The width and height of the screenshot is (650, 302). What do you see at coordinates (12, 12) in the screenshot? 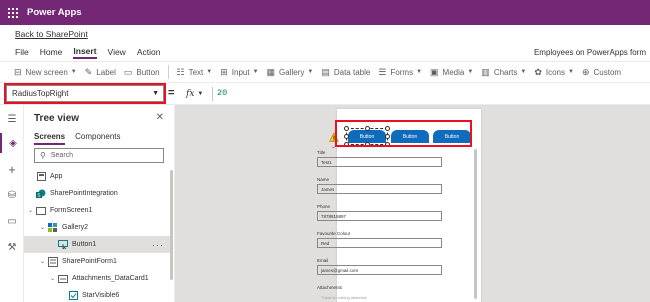
I see `app-launcher-icon` at bounding box center [12, 12].